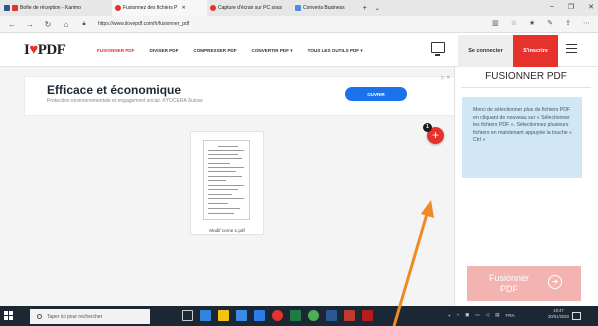 The height and width of the screenshot is (326, 598). I want to click on tray-app-icon: ●, so click(449, 315).